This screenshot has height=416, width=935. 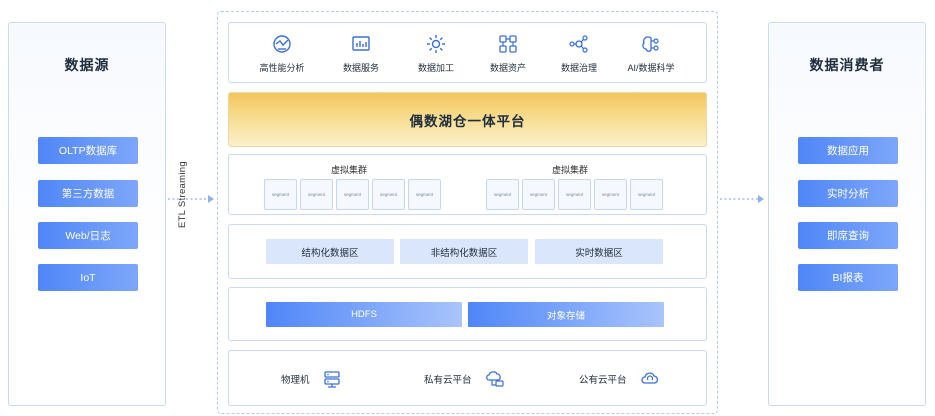 I want to click on consumer-realtime-analytics: 实时分析, so click(x=848, y=193).